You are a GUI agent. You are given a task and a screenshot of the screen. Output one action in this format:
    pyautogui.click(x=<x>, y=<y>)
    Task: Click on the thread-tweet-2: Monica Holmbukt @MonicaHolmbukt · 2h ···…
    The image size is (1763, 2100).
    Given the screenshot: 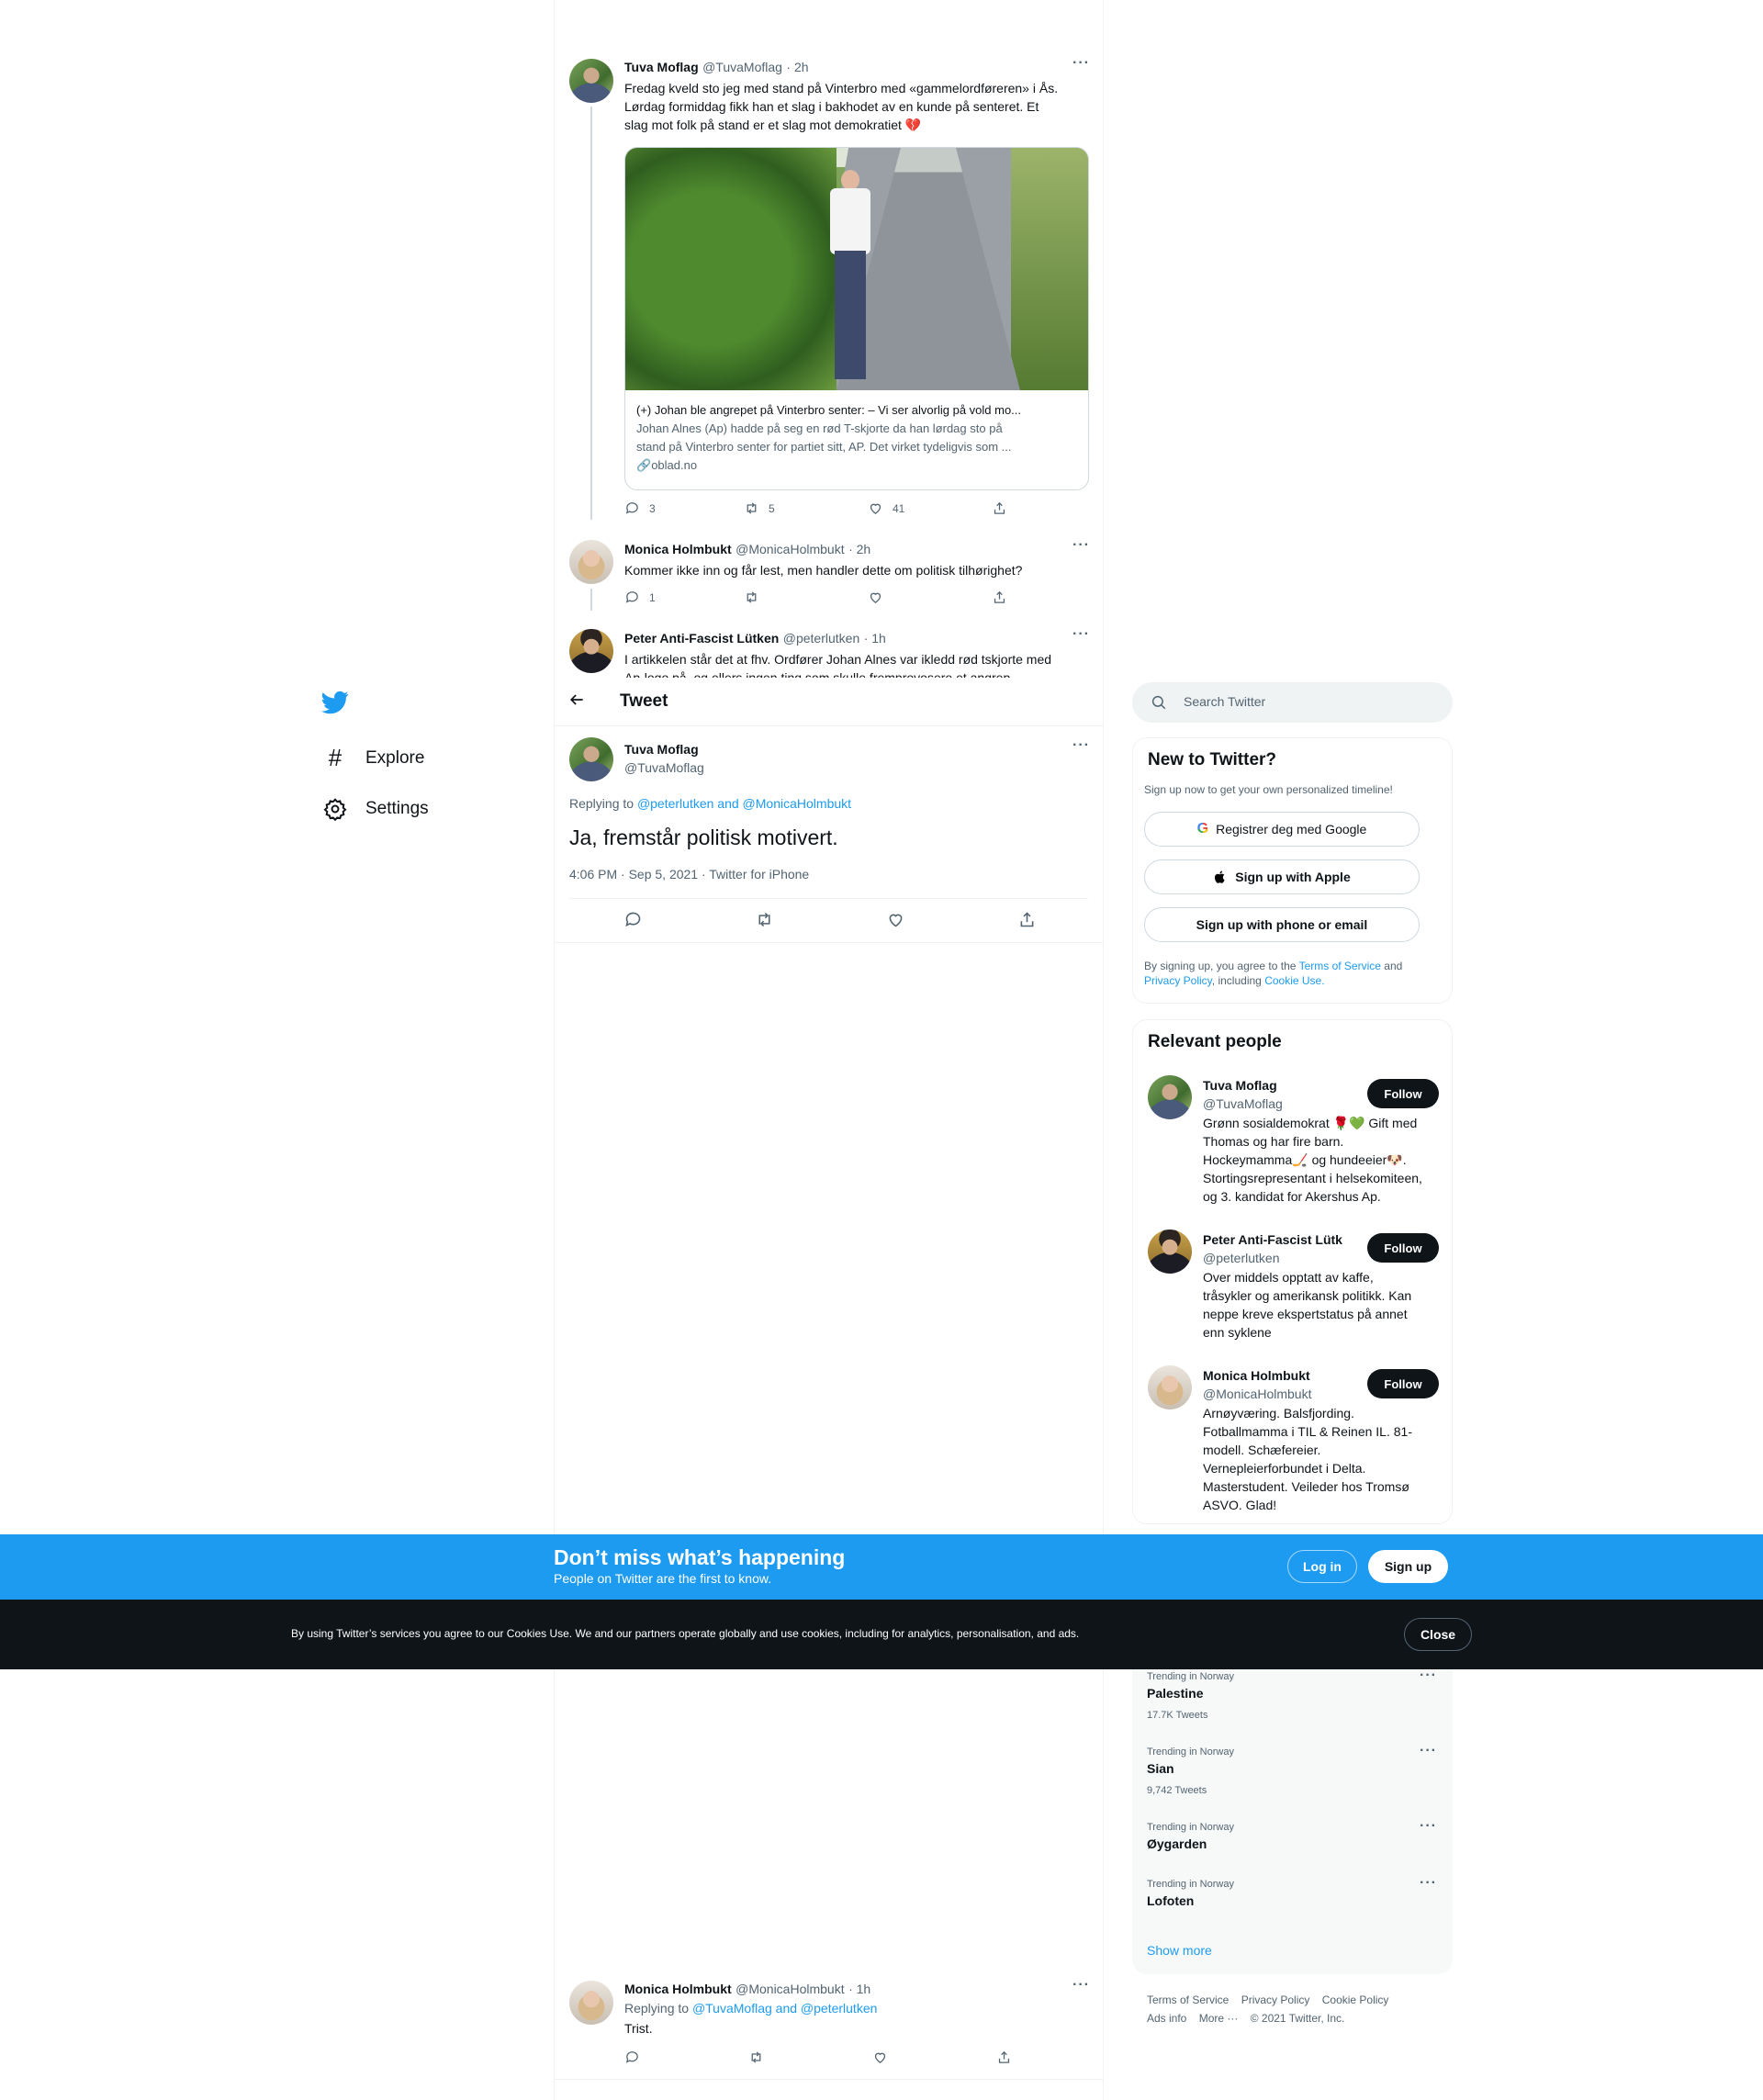 What is the action you would take?
    pyautogui.click(x=831, y=574)
    